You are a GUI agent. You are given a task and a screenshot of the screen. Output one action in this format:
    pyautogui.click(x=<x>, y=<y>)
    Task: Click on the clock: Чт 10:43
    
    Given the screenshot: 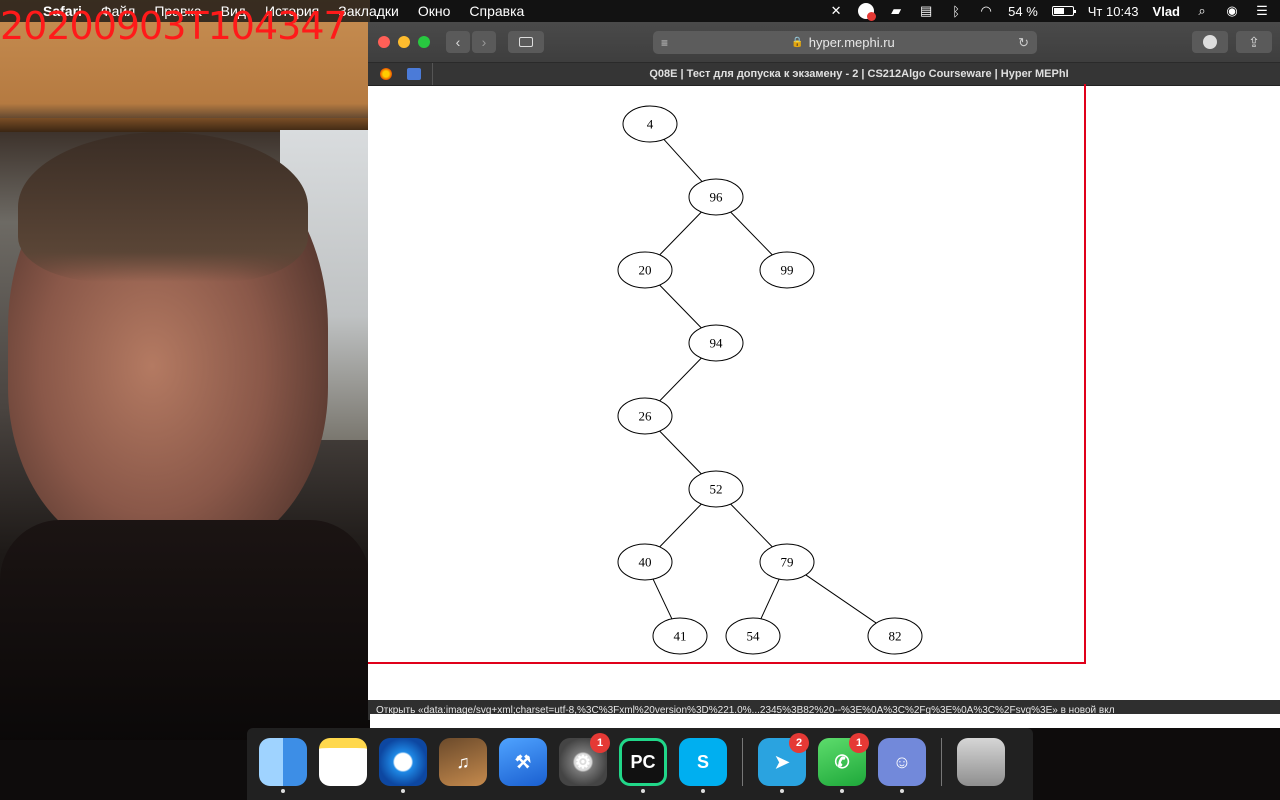 What is the action you would take?
    pyautogui.click(x=1113, y=11)
    